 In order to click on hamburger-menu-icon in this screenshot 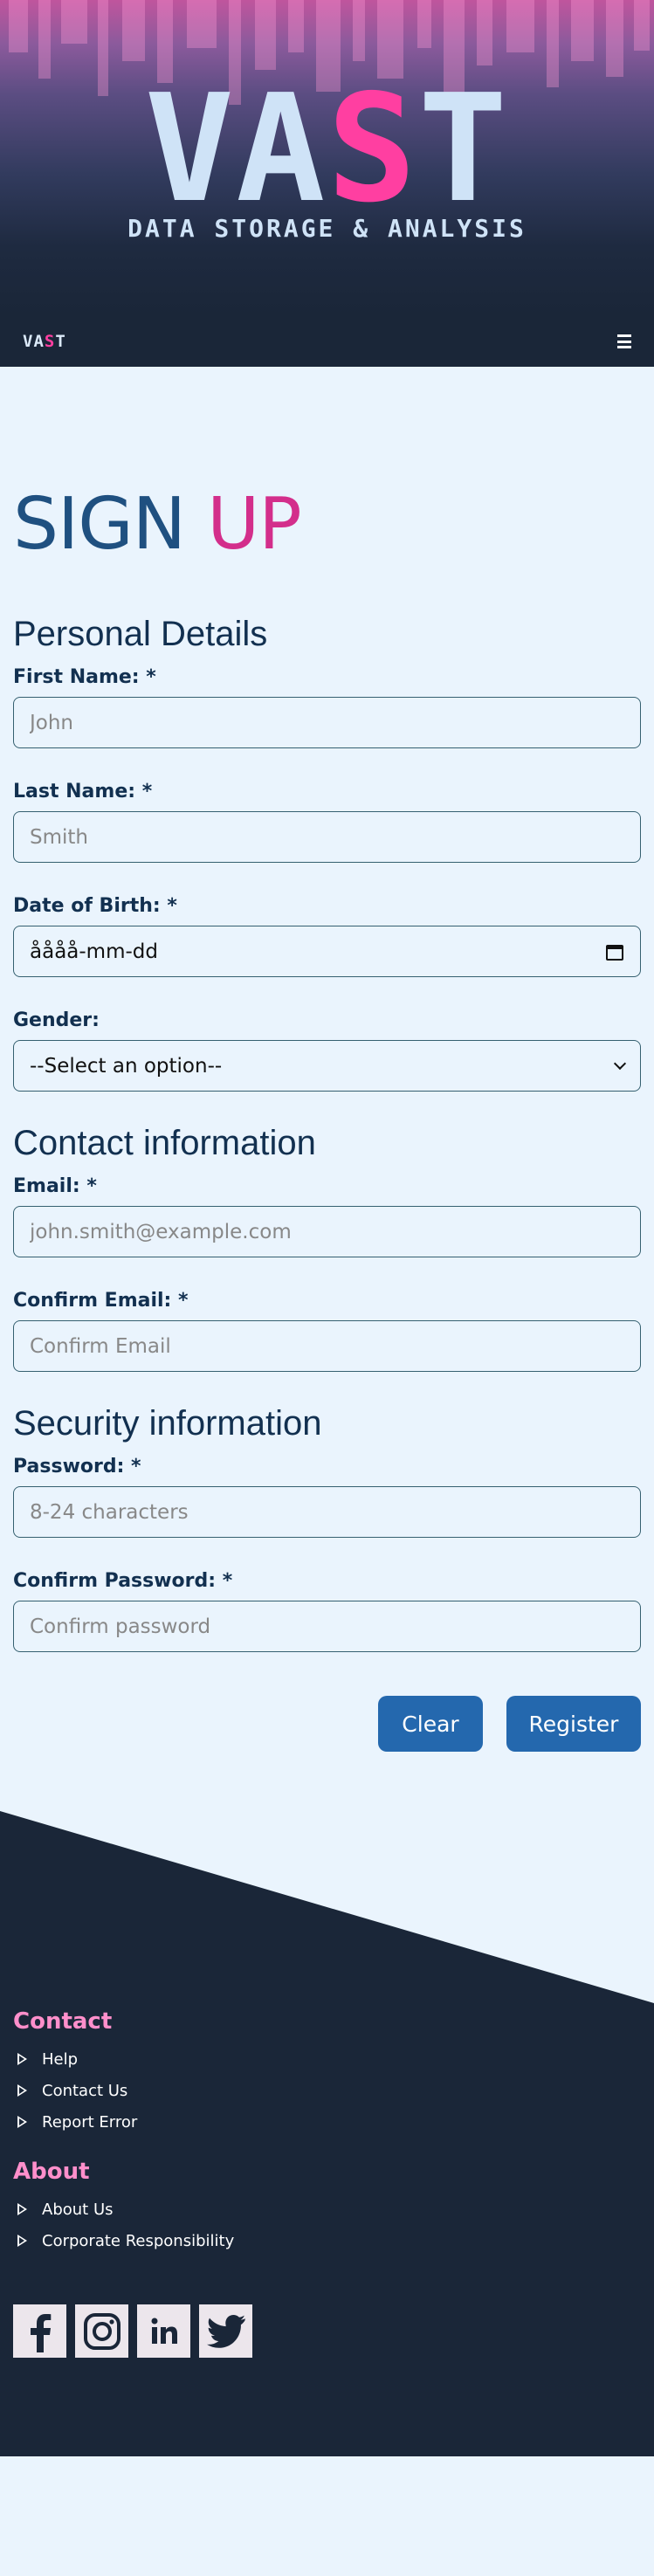, I will do `click(624, 341)`.